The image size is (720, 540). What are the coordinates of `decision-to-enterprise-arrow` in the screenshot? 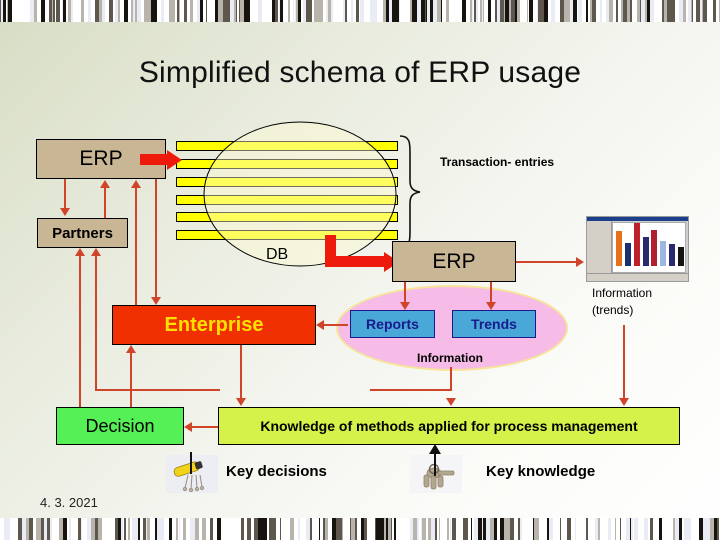 It's located at (131, 379).